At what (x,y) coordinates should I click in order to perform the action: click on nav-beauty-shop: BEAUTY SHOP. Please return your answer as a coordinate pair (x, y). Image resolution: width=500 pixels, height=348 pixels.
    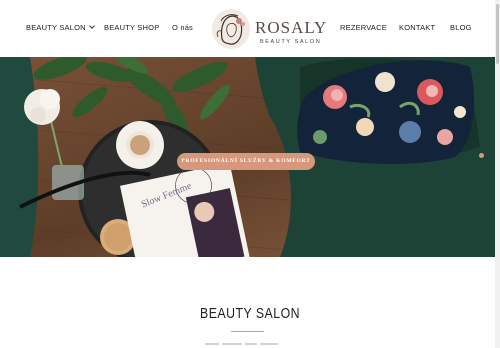
    Looking at the image, I should click on (131, 27).